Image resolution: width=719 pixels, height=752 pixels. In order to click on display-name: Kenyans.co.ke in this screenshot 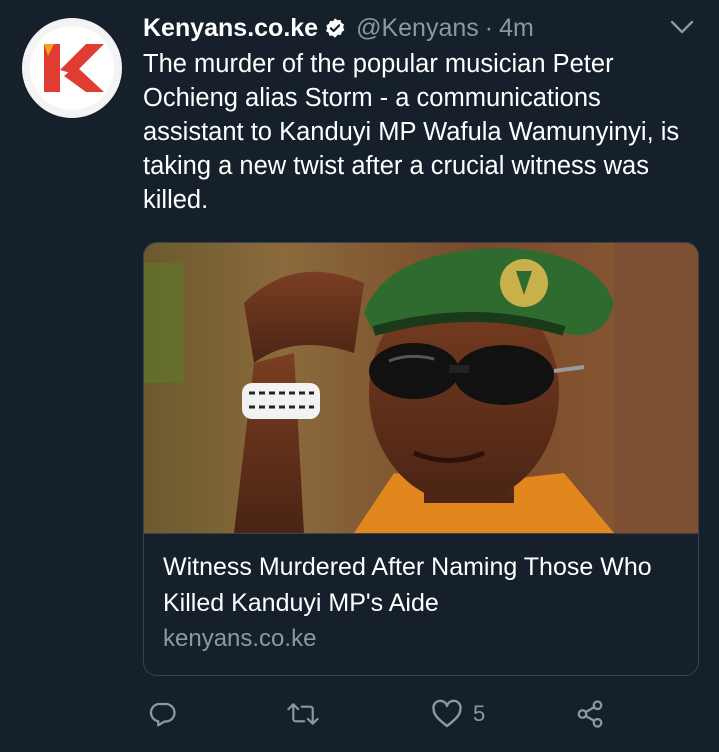, I will do `click(230, 28)`.